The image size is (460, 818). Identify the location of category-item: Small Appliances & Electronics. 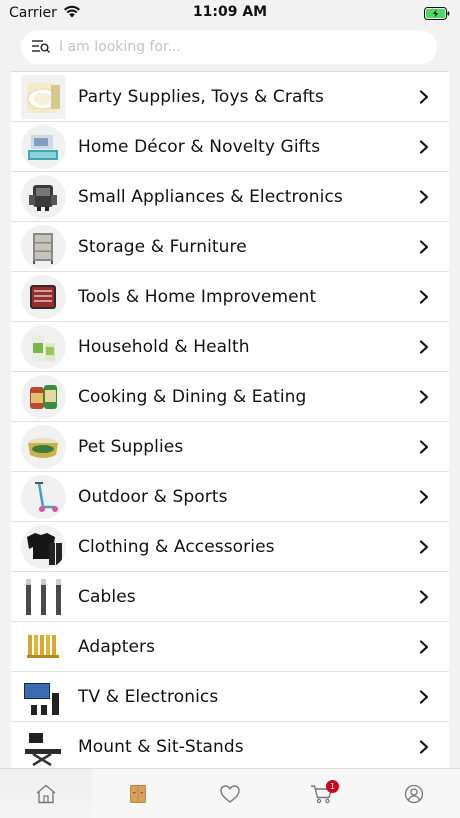
(230, 197).